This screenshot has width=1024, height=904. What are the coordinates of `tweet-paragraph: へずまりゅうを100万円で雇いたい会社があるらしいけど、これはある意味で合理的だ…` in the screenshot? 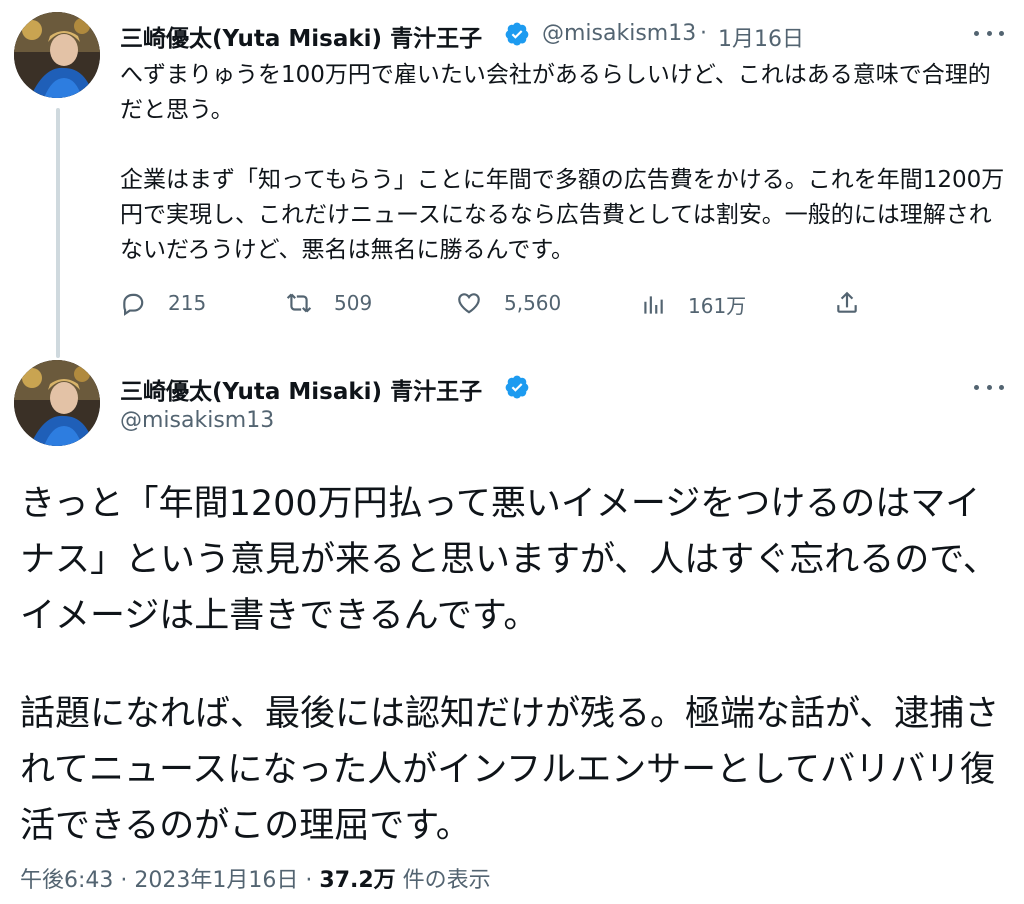 It's located at (555, 92).